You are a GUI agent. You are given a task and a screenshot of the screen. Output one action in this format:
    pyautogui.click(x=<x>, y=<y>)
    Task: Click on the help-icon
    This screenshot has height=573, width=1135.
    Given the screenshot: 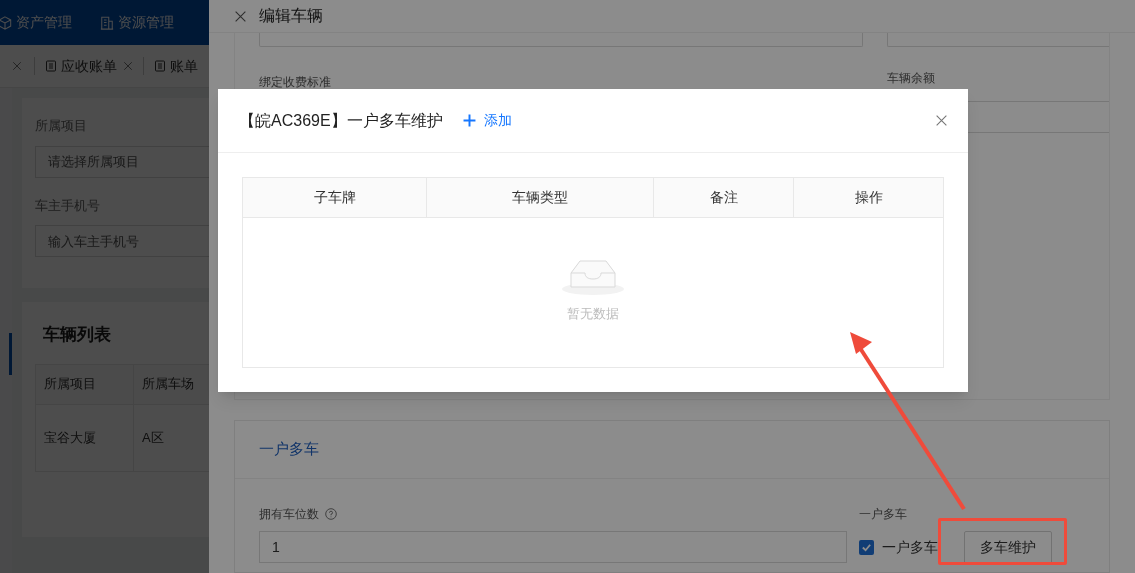 What is the action you would take?
    pyautogui.click(x=331, y=514)
    